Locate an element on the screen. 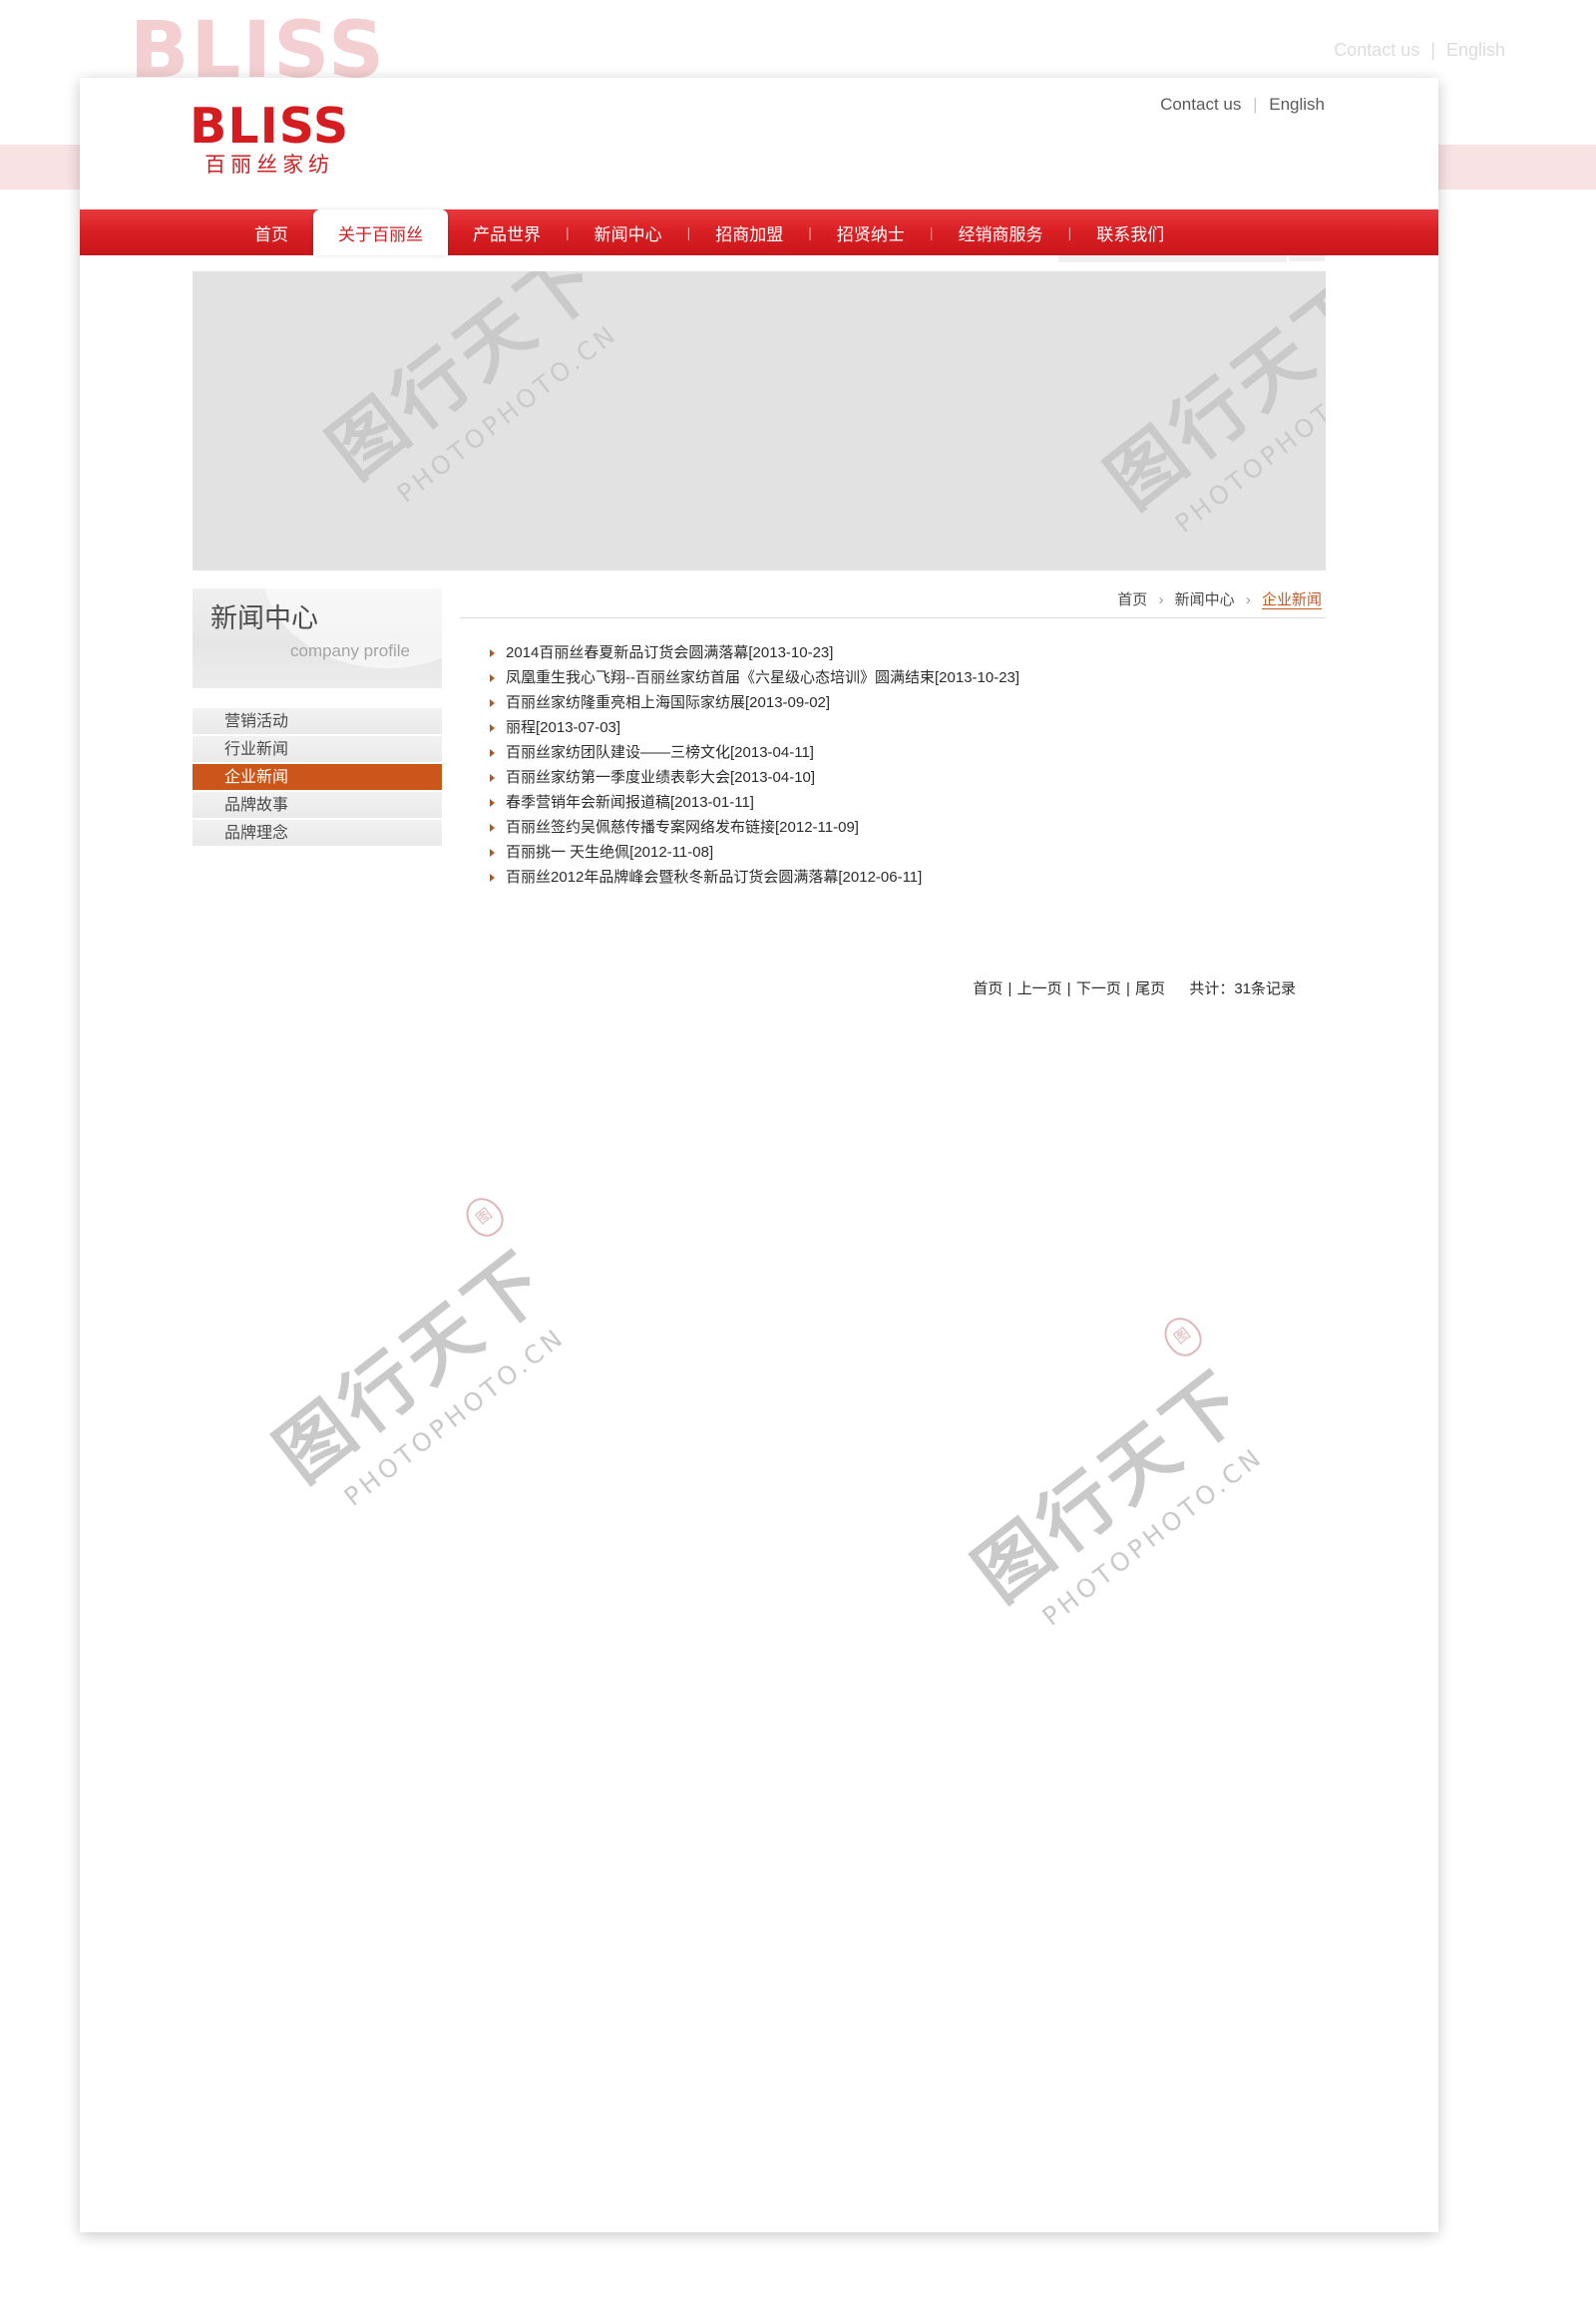 Image resolution: width=1596 pixels, height=2314 pixels. site-header: BLISS 百丽丝家纺 Contact us | English Search is located at coordinates (759, 170).